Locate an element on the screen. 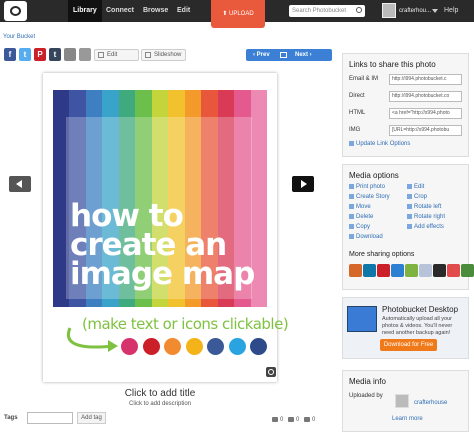 This screenshot has width=474, height=437. links-panel-title: Links to share this photo is located at coordinates (392, 64).